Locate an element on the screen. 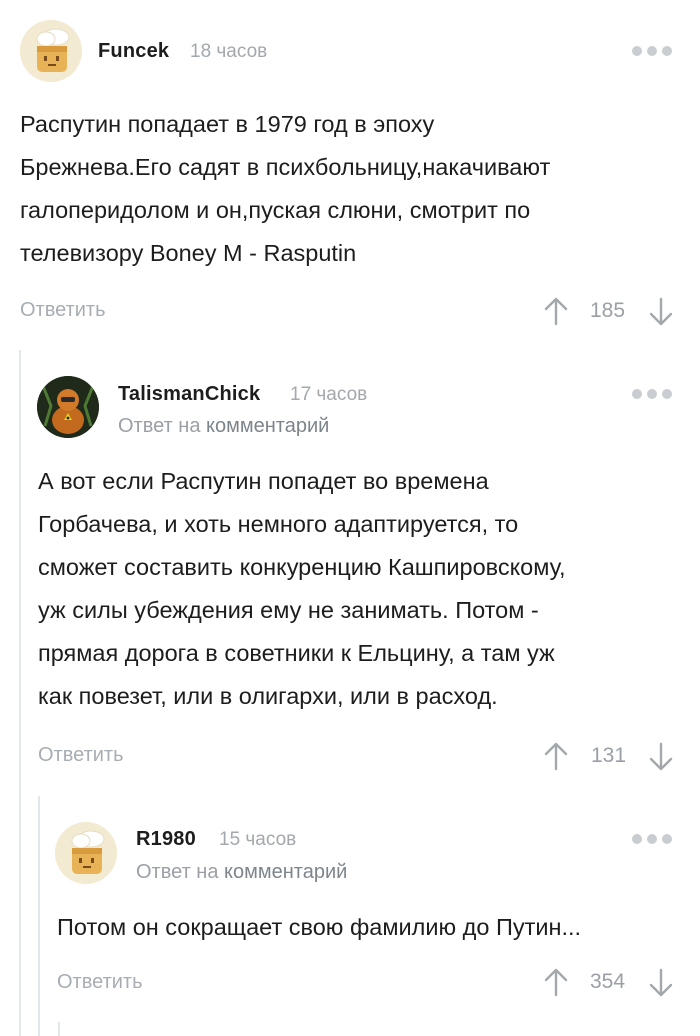 The height and width of the screenshot is (1036, 700). comment-text-line: Распутин попадает в 1979 год в эпоху is located at coordinates (227, 124).